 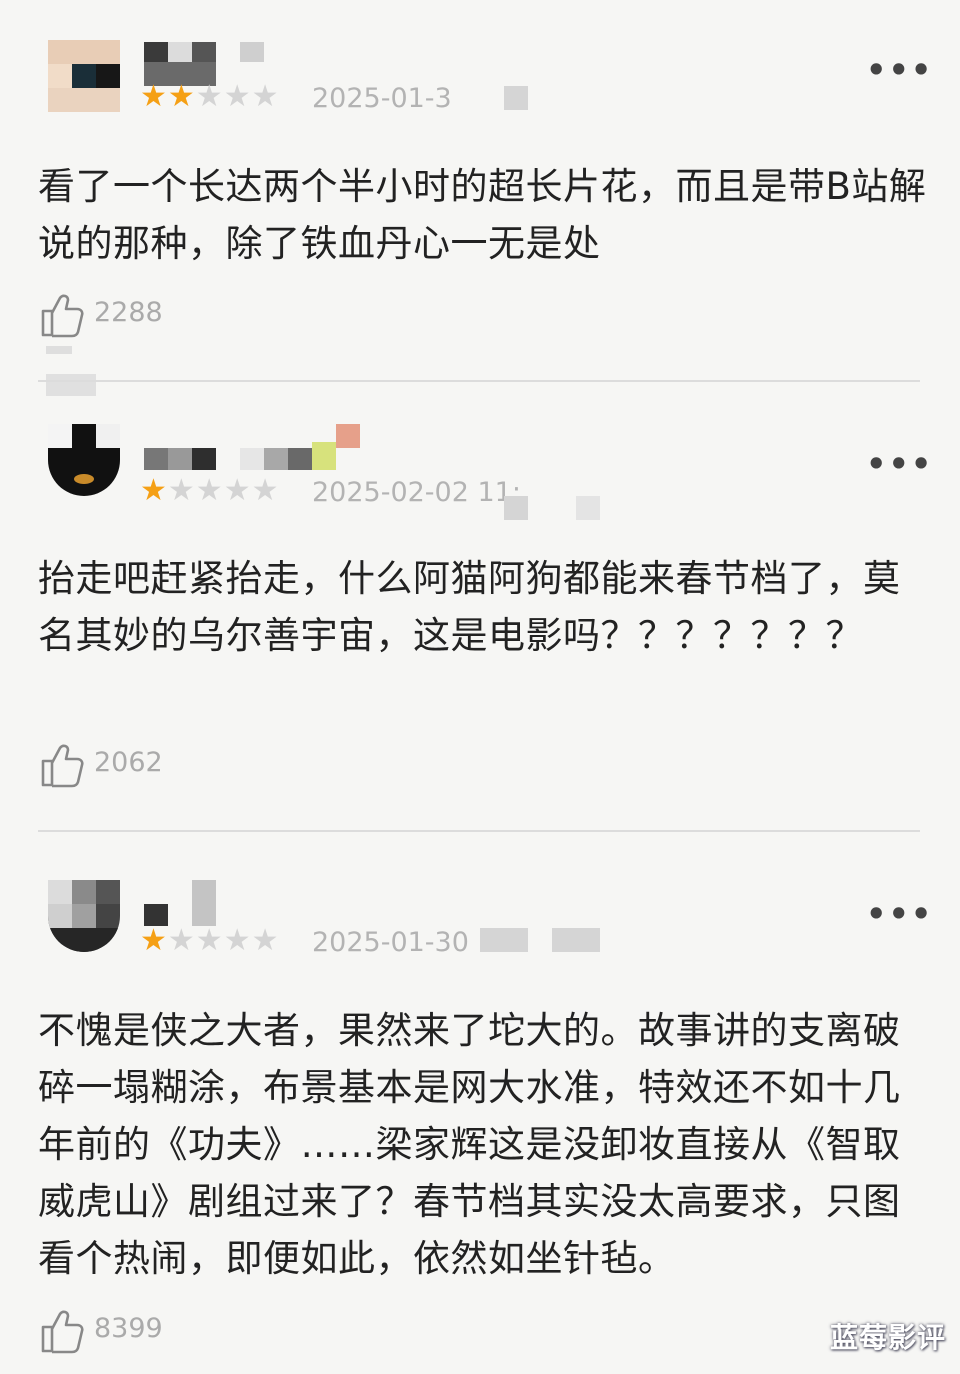 I want to click on star-icon: ★★★, so click(x=237, y=96).